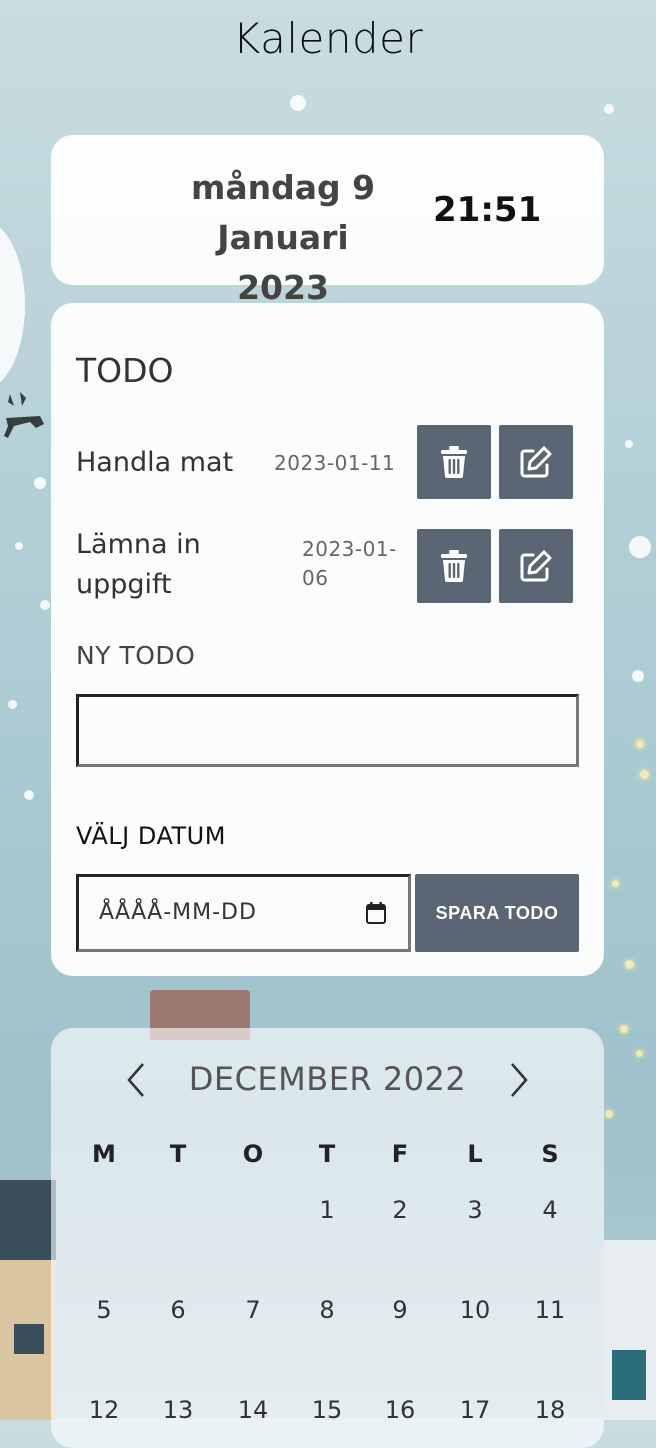 This screenshot has height=1448, width=656. I want to click on app-title: Kalender, so click(328, 38).